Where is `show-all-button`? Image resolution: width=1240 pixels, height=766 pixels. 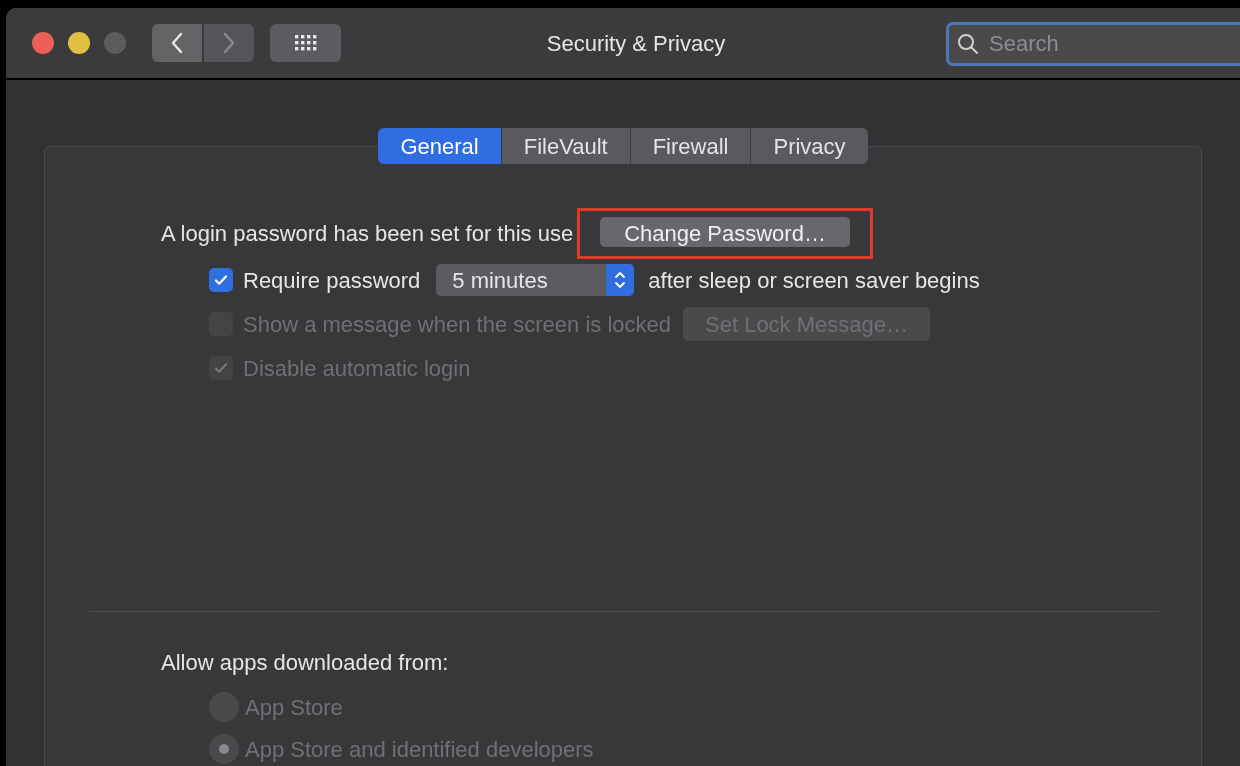
show-all-button is located at coordinates (305, 43).